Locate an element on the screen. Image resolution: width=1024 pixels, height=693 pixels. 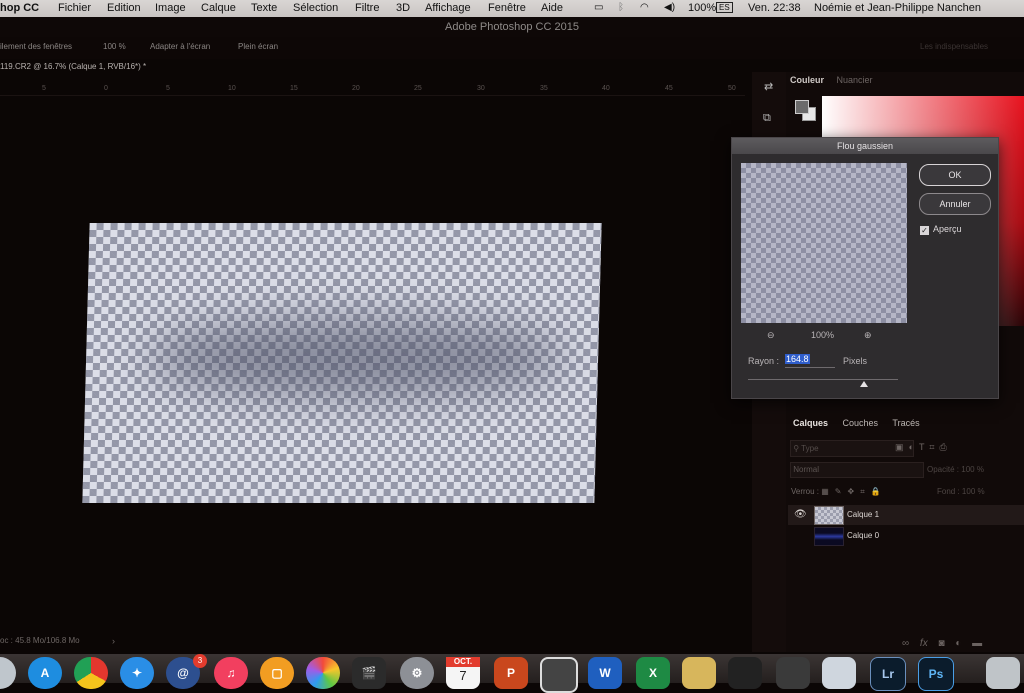
tab-nuancier: Nuancier is located at coordinates (855, 80).